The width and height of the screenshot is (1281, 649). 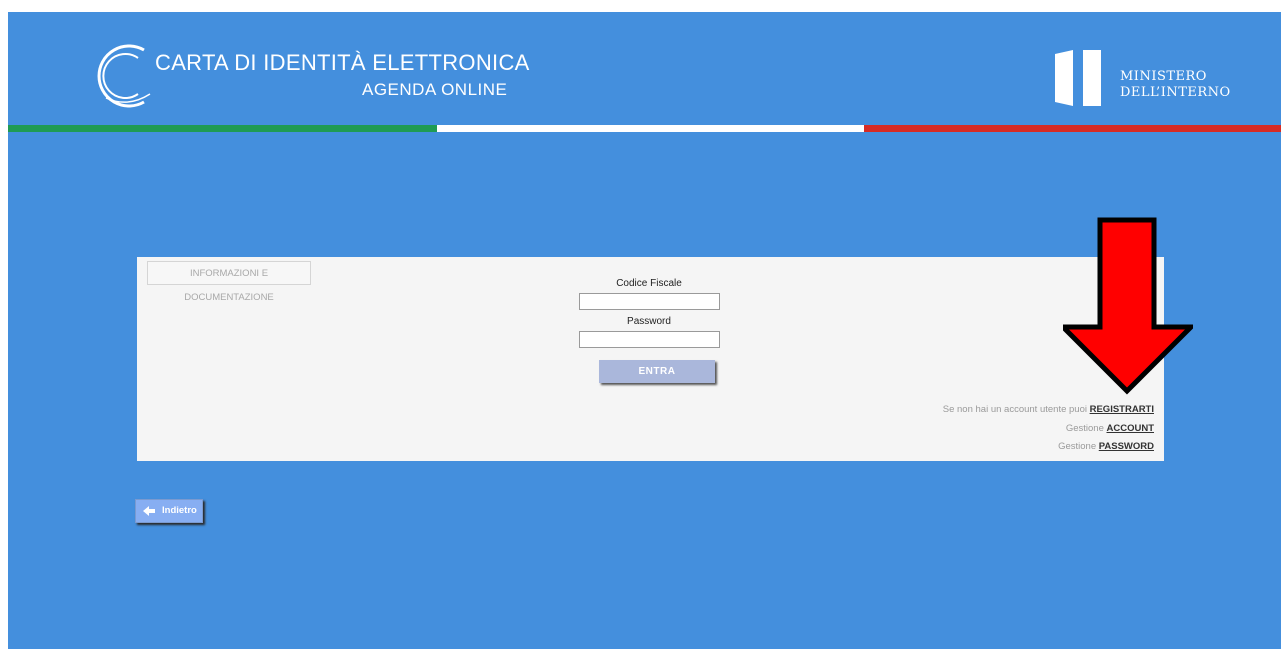 I want to click on codice-fiscale-label: Codice Fiscale, so click(x=649, y=283).